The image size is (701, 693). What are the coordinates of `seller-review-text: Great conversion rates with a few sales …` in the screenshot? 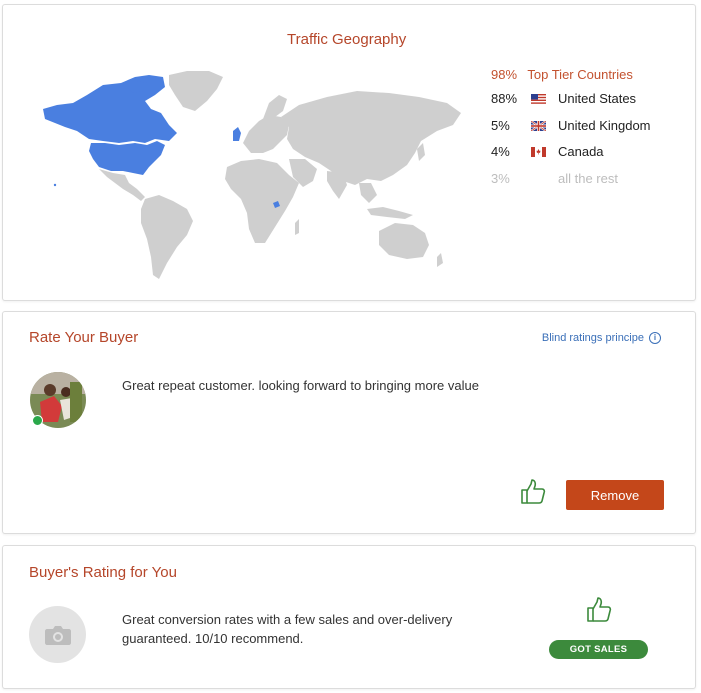 It's located at (287, 629).